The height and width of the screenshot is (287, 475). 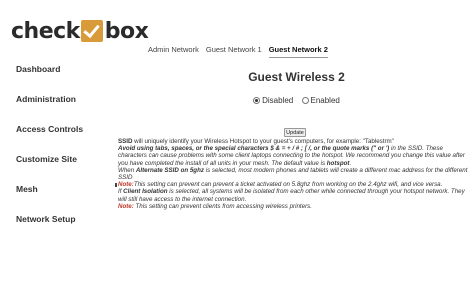 What do you see at coordinates (338, 163) in the screenshot?
I see `help-default-value: hotspot` at bounding box center [338, 163].